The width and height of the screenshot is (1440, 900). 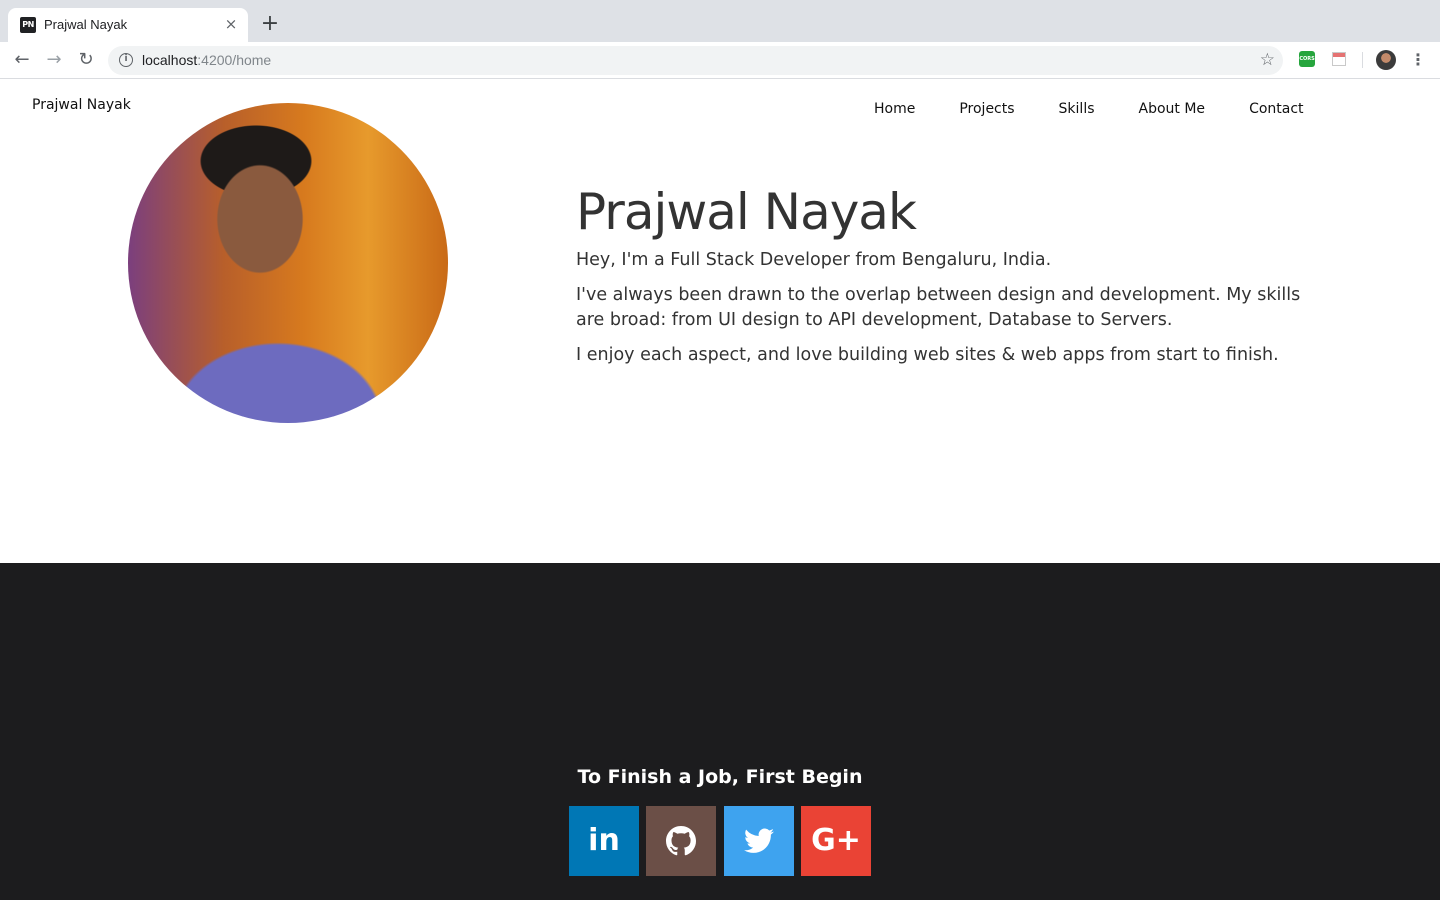 I want to click on hero-title: Prajwal Nayak, so click(x=746, y=212).